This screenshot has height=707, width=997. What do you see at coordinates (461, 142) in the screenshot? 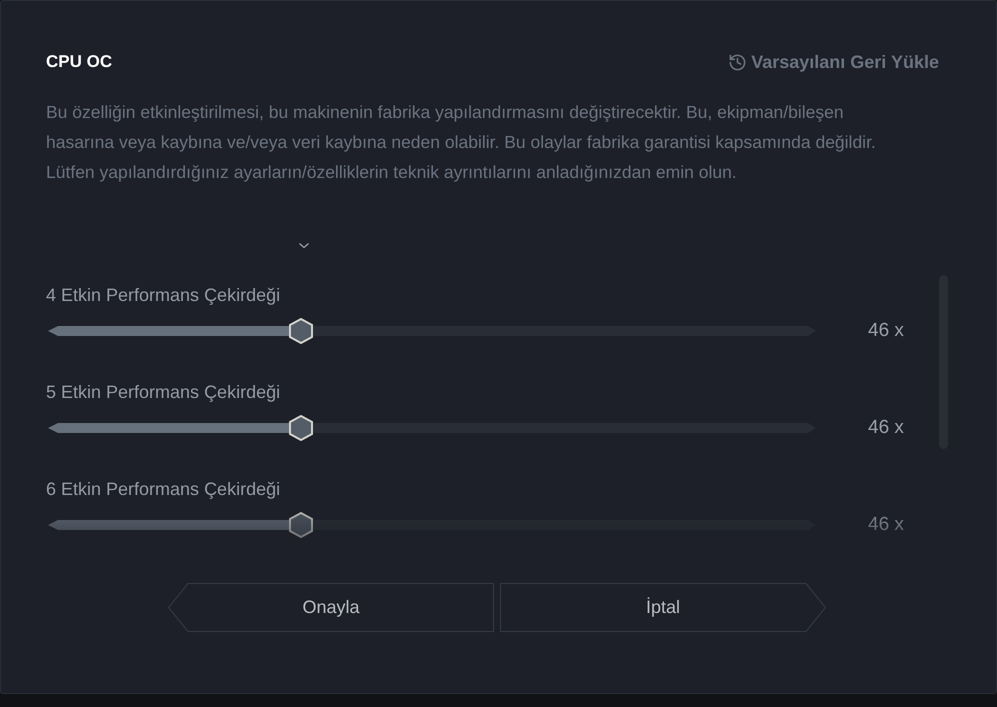
I see `warning-text: Bu özelliğin etkinleştirilmesi, bu makinenin fabrika yapılandırmasını değiştirecektir. Bu, ekipman/bileşen hasarına veya kaybına ve/veya veri kaybına neden olabilir. Bu olaylar fabrika garantisi kapsamında değildir. Lütfen yapılandırdığınız ayarların/özelliklerin teknik ayrıntılarını anladığınızdan emin olun.` at bounding box center [461, 142].